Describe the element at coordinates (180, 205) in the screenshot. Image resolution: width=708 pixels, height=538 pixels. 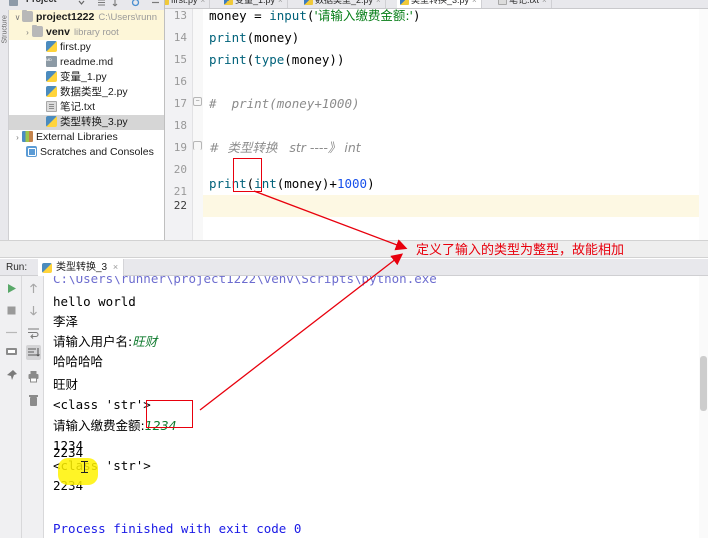
I see `line-number-current: 22` at that location.